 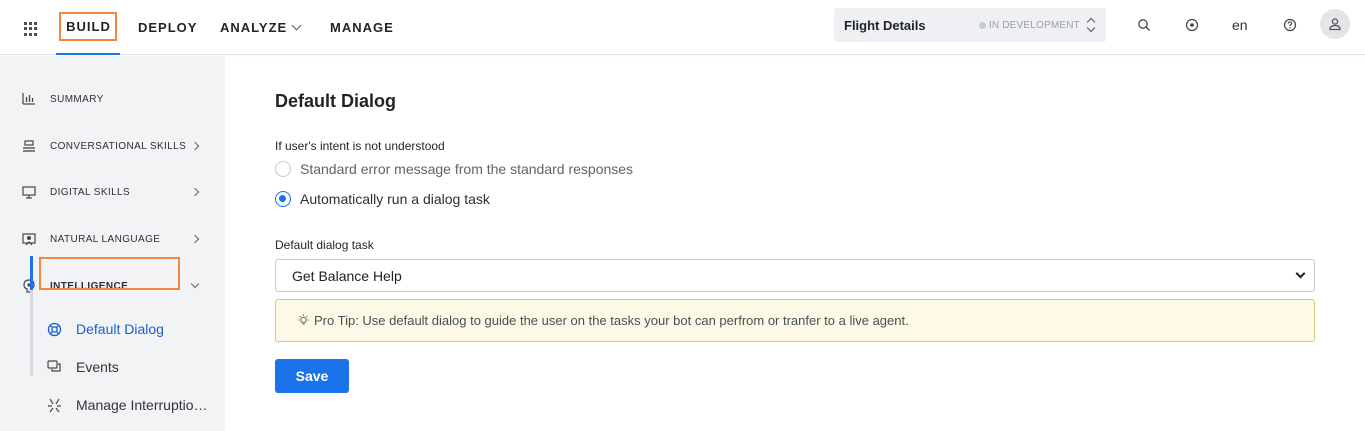 What do you see at coordinates (167, 27) in the screenshot?
I see `nav-deploy: DEPLOY` at bounding box center [167, 27].